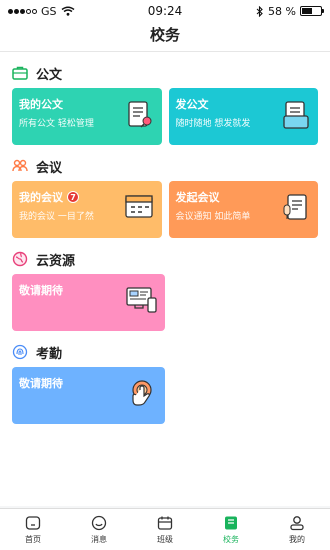 The width and height of the screenshot is (330, 550). What do you see at coordinates (20, 73) in the screenshot?
I see `briefcase-icon` at bounding box center [20, 73].